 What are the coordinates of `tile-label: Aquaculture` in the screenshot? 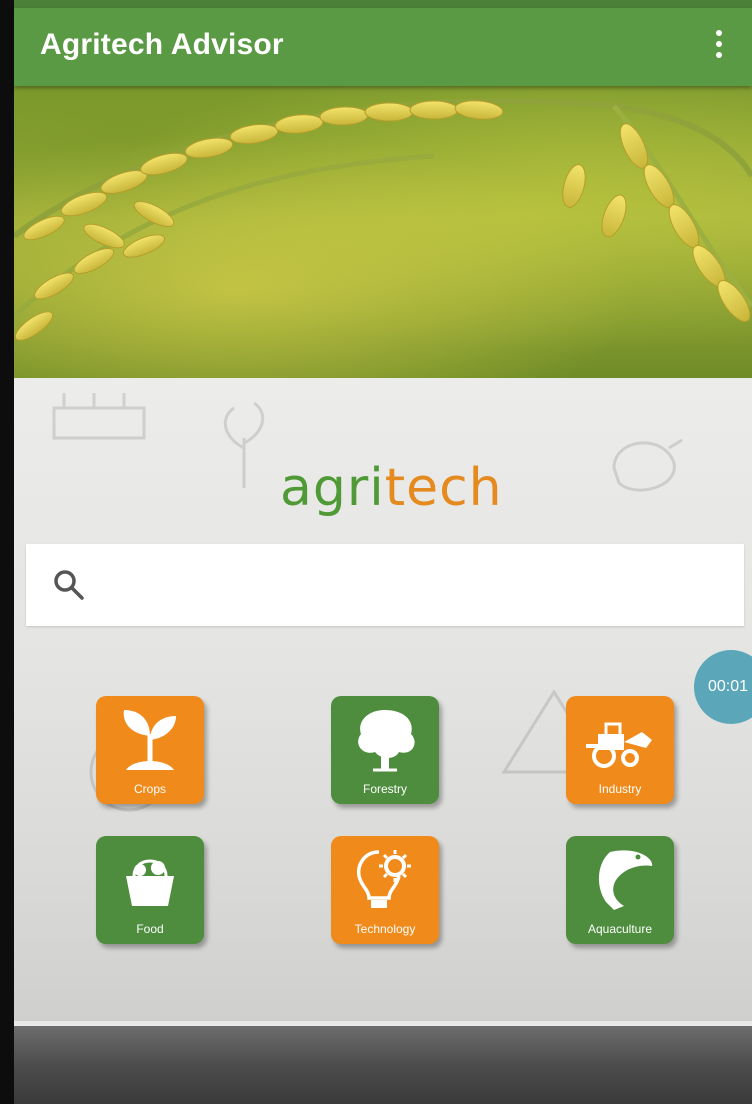 It's located at (620, 929).